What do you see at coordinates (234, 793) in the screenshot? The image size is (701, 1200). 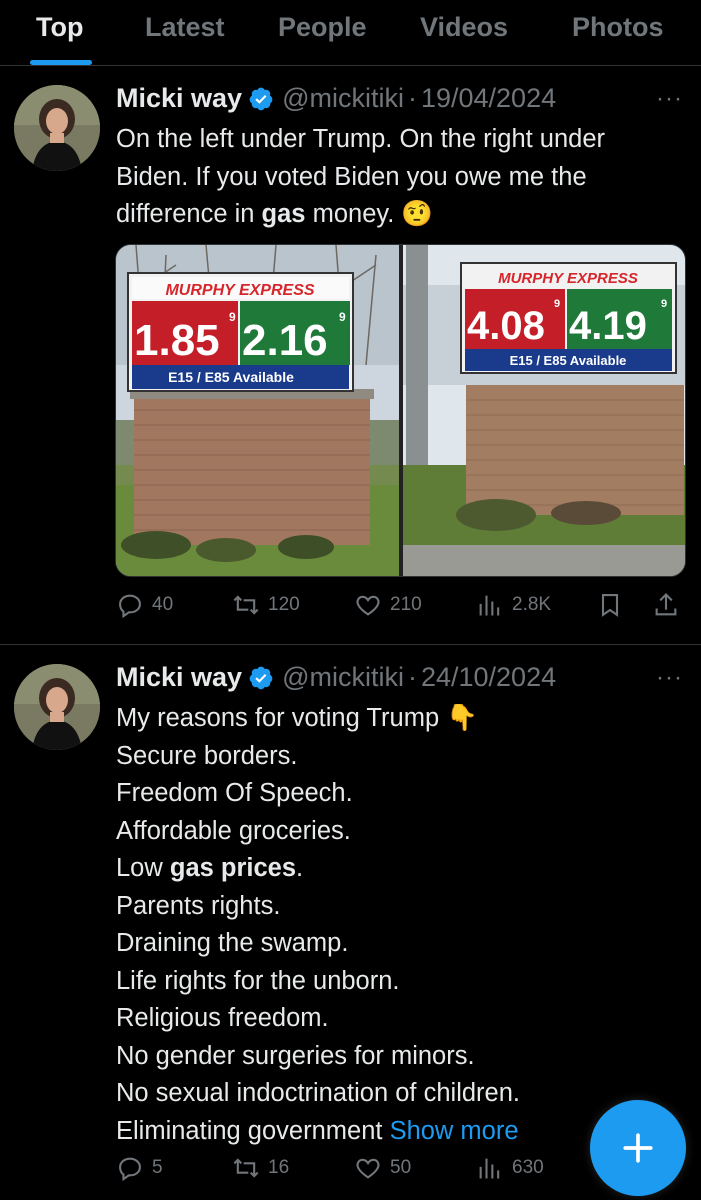 I see `tweet-text-line: Freedom Of Speech.` at bounding box center [234, 793].